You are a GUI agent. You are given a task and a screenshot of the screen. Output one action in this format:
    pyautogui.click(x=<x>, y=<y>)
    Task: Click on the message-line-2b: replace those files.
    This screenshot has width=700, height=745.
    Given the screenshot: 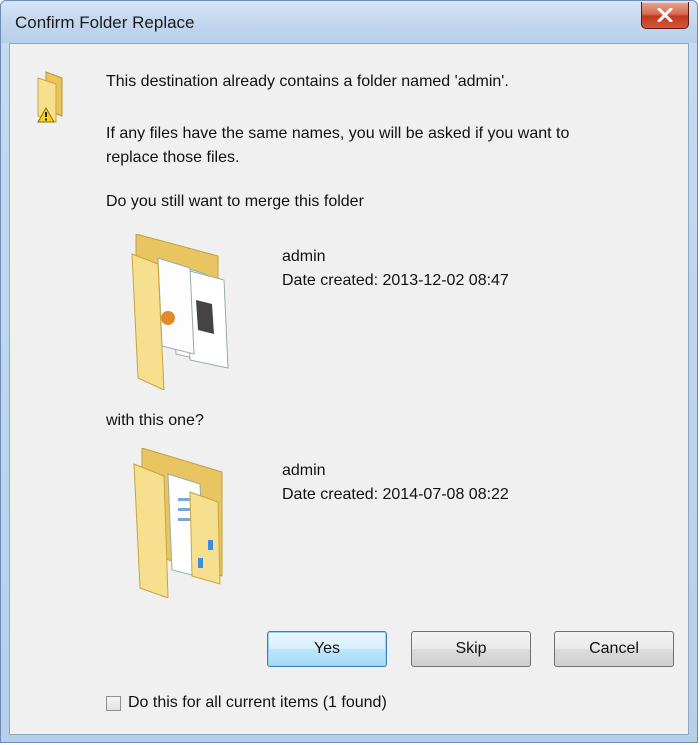 What is the action you would take?
    pyautogui.click(x=173, y=157)
    